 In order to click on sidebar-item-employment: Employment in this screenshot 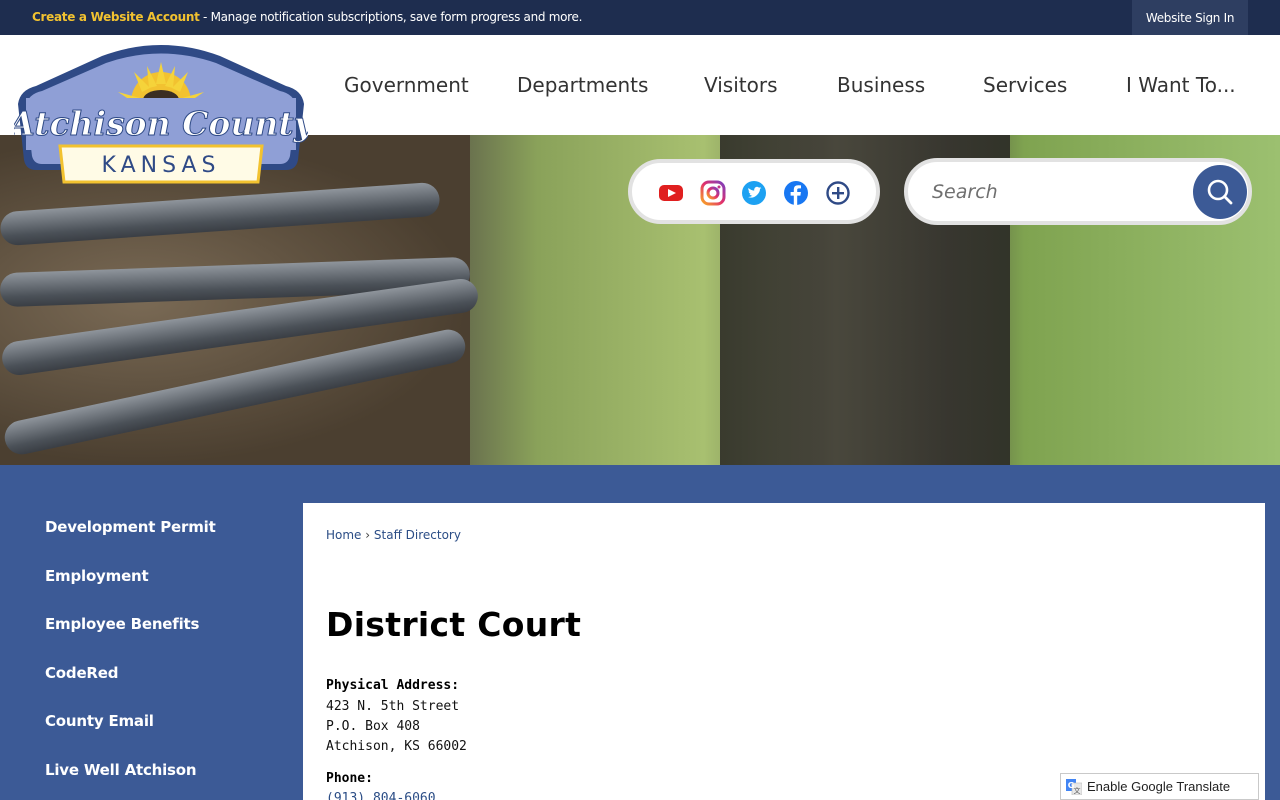, I will do `click(97, 576)`.